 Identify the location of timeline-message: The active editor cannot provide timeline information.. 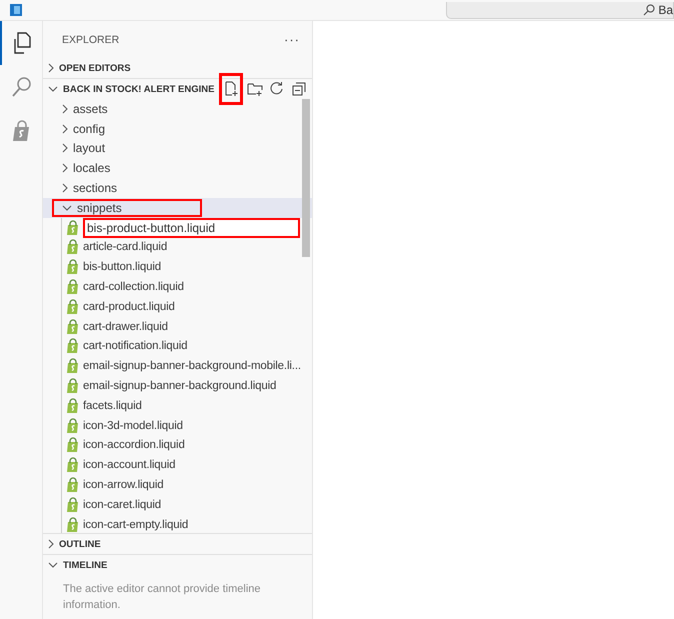
(162, 597).